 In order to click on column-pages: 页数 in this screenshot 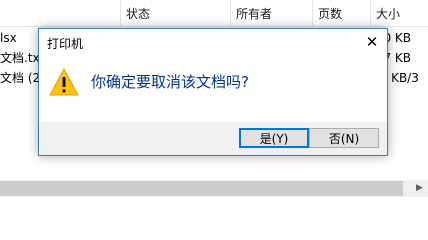, I will do `click(341, 13)`.